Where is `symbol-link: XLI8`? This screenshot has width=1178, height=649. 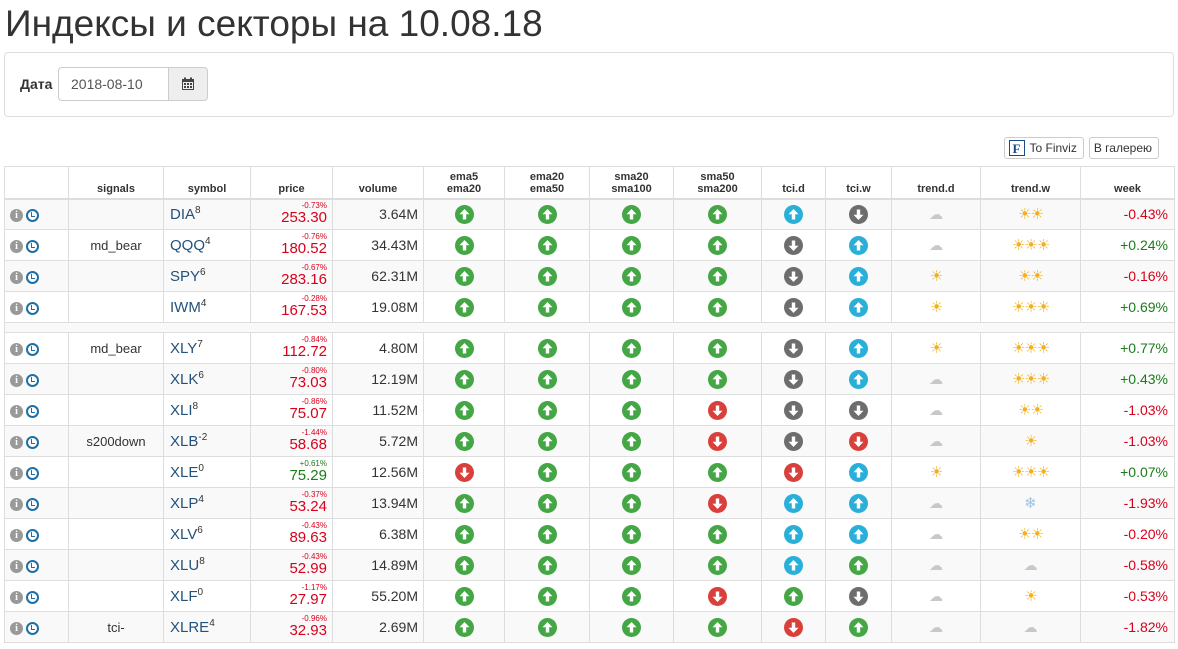 symbol-link: XLI8 is located at coordinates (184, 410).